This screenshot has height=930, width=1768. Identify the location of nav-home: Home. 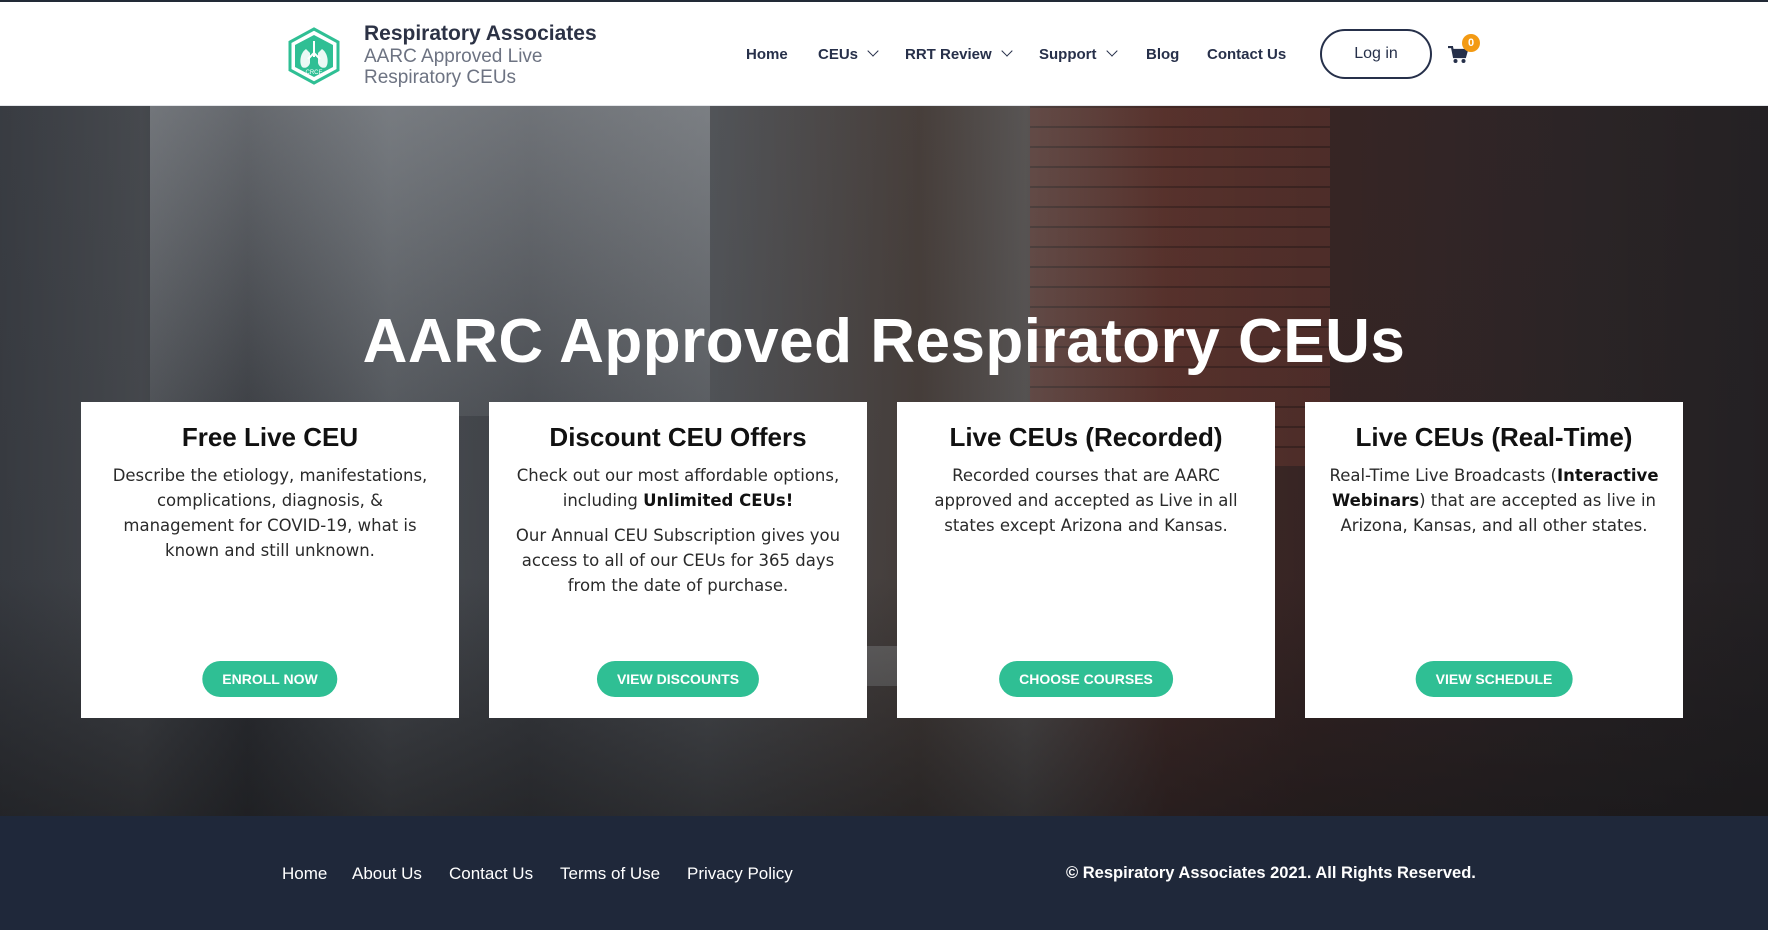
(767, 54).